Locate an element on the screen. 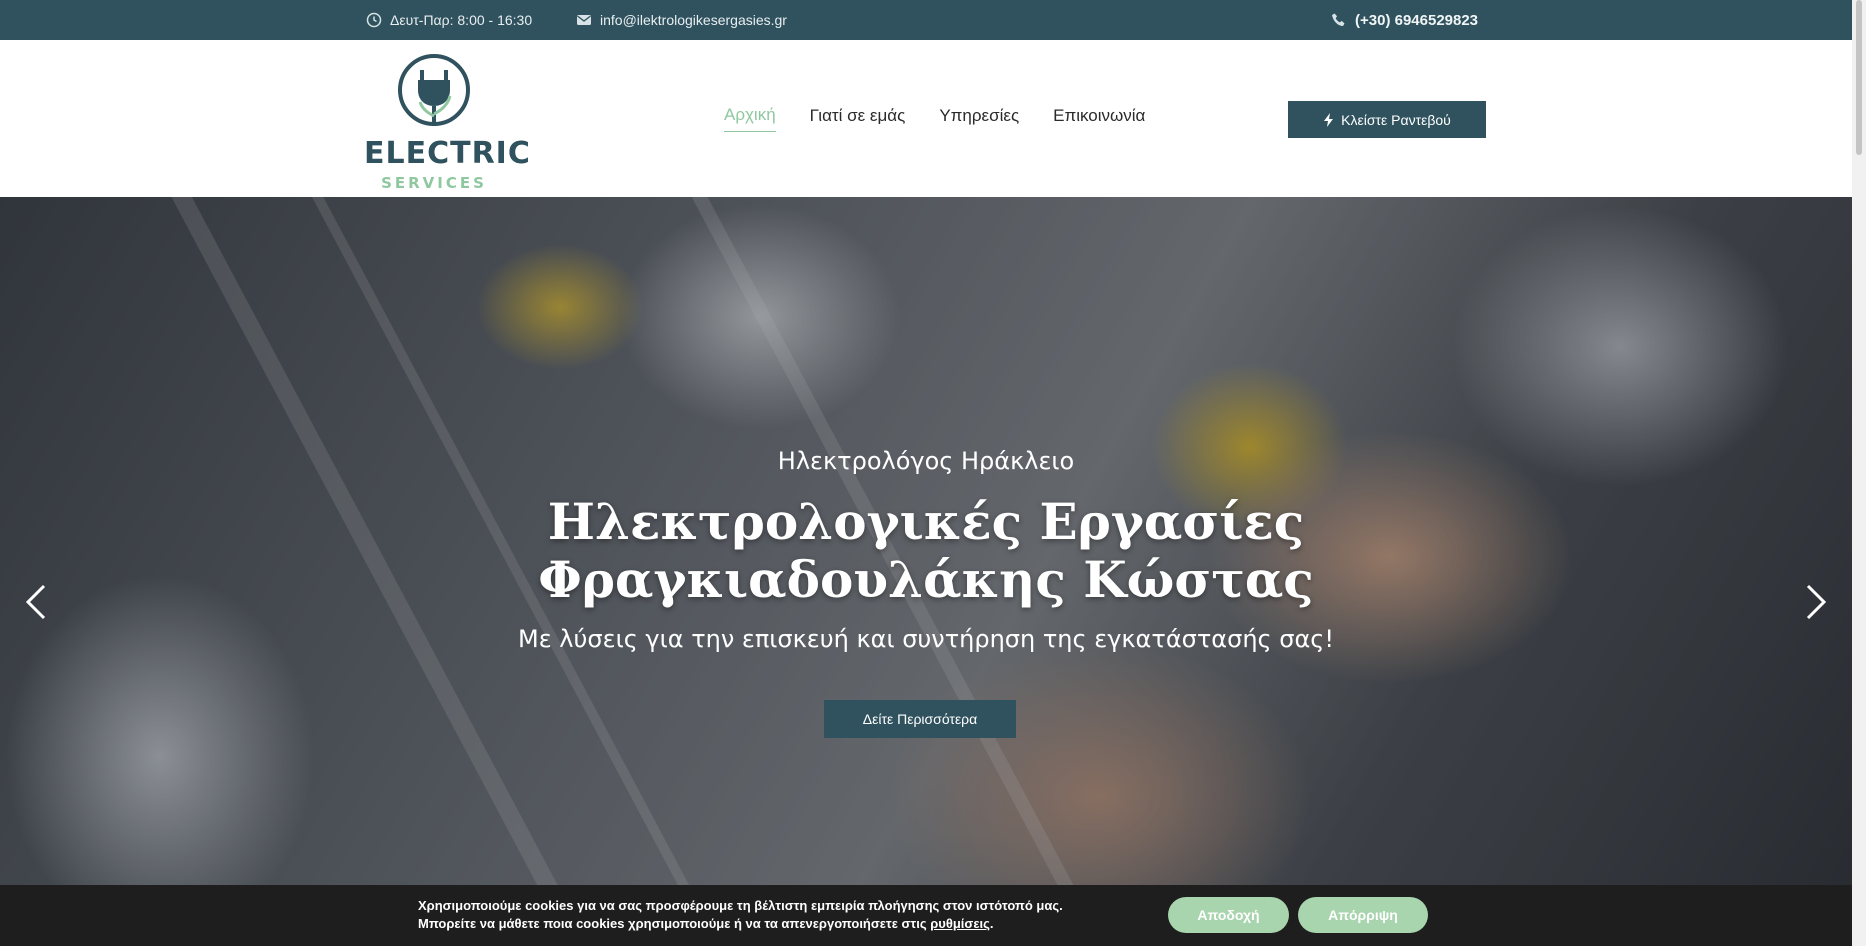 Image resolution: width=1866 pixels, height=946 pixels. slider-next-arrow is located at coordinates (1816, 602).